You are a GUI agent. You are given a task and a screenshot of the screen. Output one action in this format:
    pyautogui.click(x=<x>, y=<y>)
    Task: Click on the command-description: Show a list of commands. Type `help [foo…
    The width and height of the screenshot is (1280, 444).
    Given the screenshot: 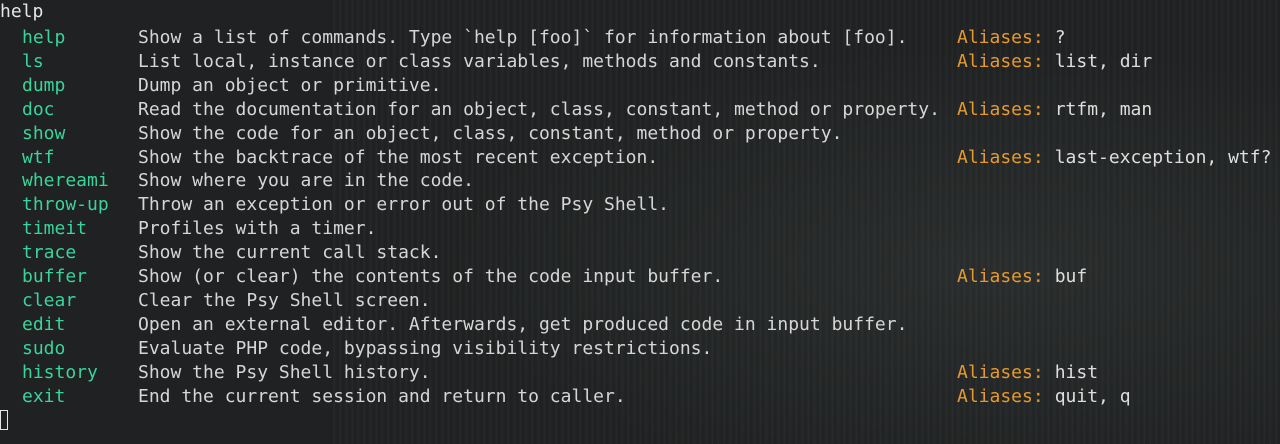 What is the action you would take?
    pyautogui.click(x=523, y=37)
    